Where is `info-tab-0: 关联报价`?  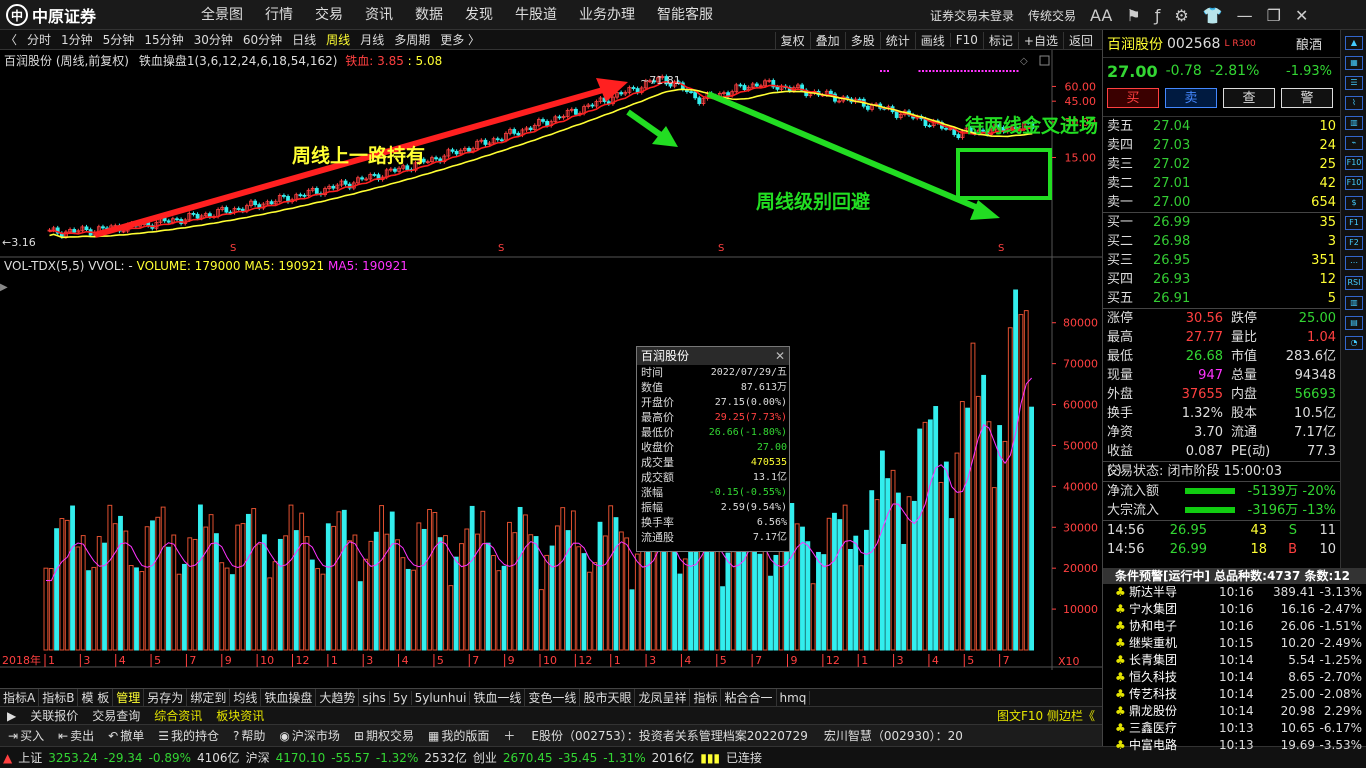 info-tab-0: 关联报价 is located at coordinates (54, 715).